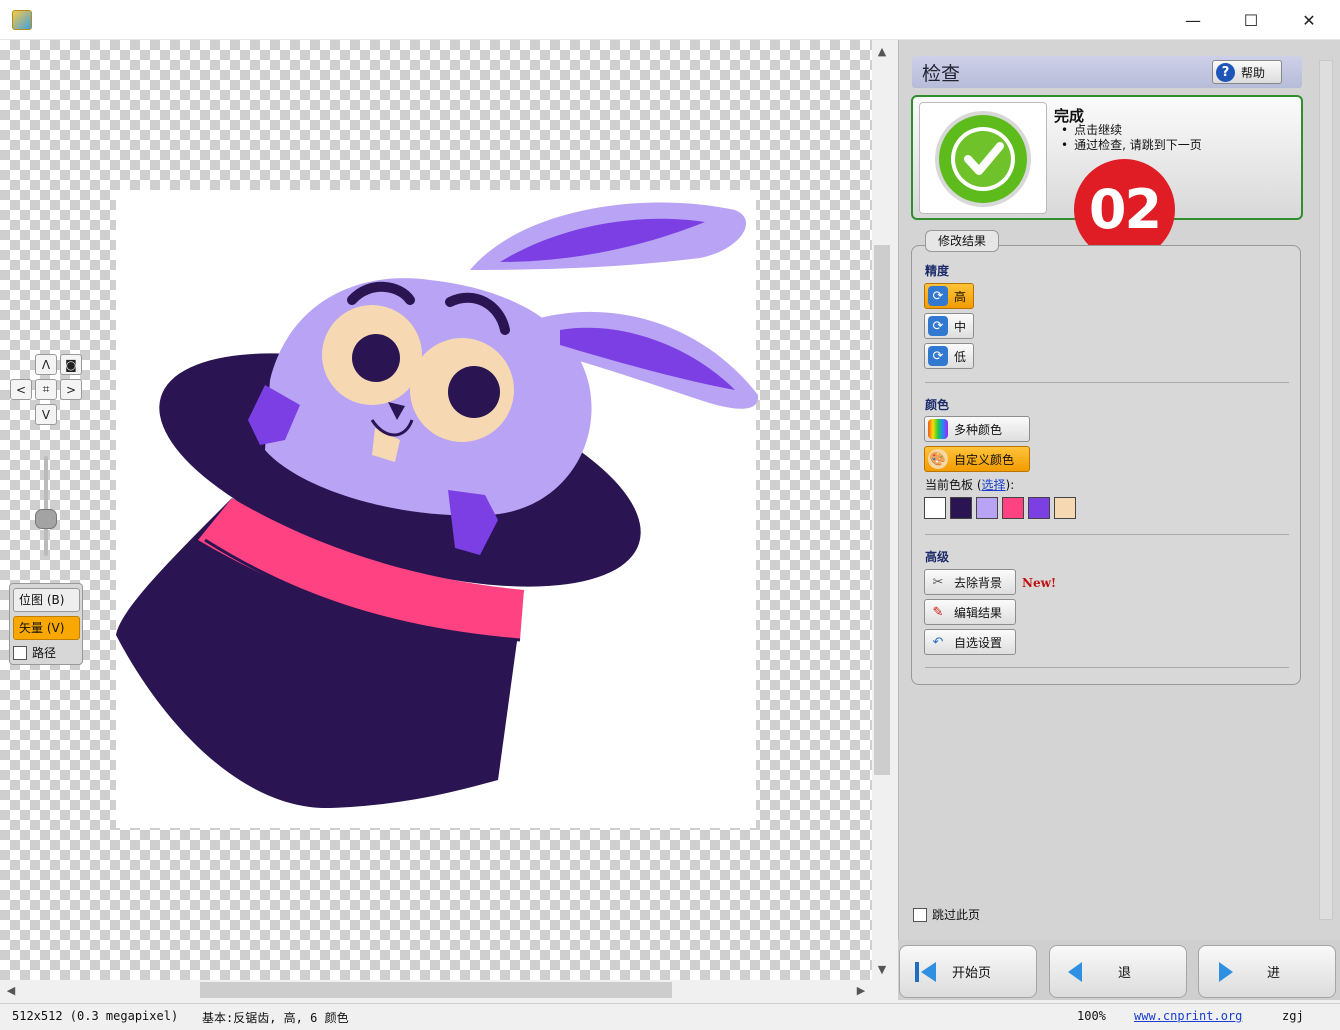  I want to click on custom-color-button: 🎨 自定义颜色, so click(977, 459).